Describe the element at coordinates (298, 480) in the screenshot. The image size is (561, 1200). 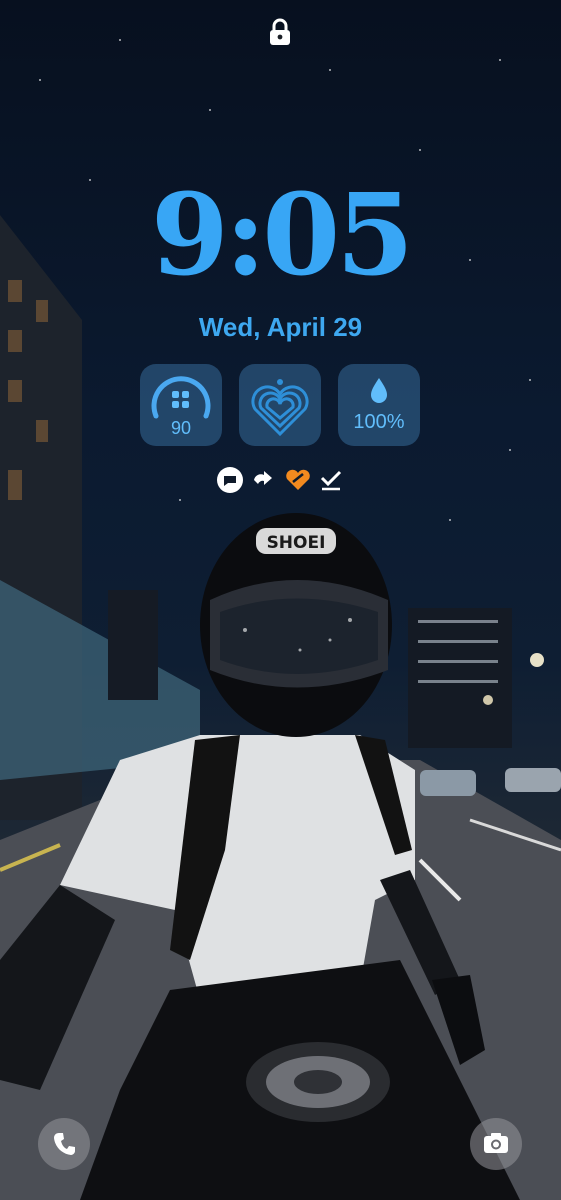
I see `heart-app-icon` at that location.